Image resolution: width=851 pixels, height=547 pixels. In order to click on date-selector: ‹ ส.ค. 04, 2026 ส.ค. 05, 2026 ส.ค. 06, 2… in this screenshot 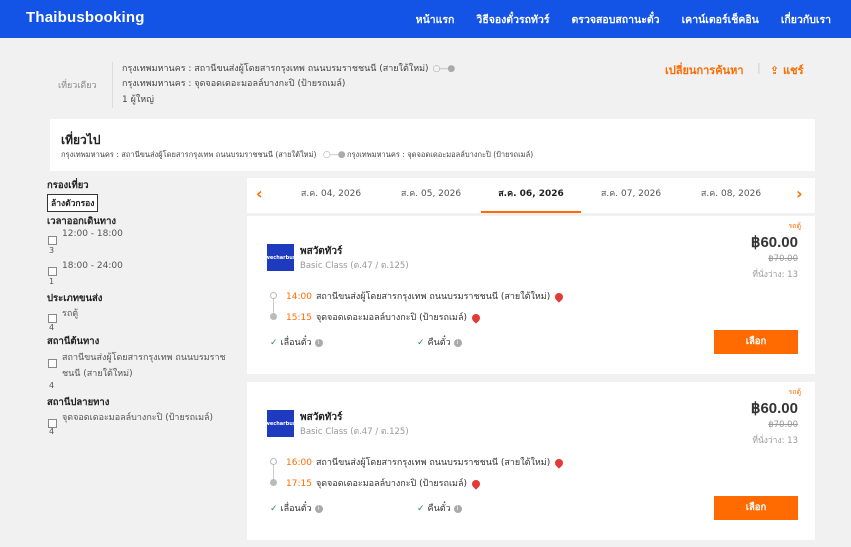, I will do `click(531, 195)`.